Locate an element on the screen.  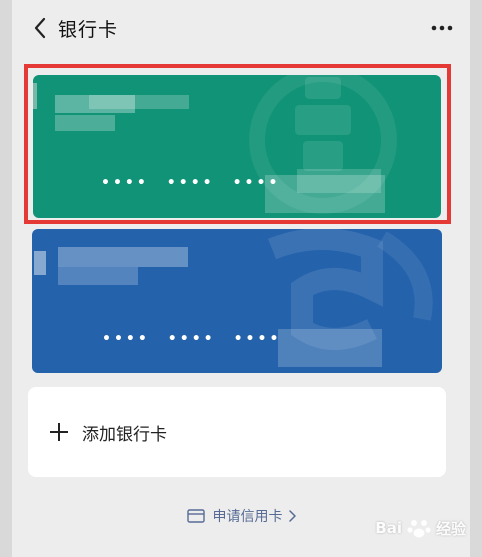
more-button is located at coordinates (442, 28).